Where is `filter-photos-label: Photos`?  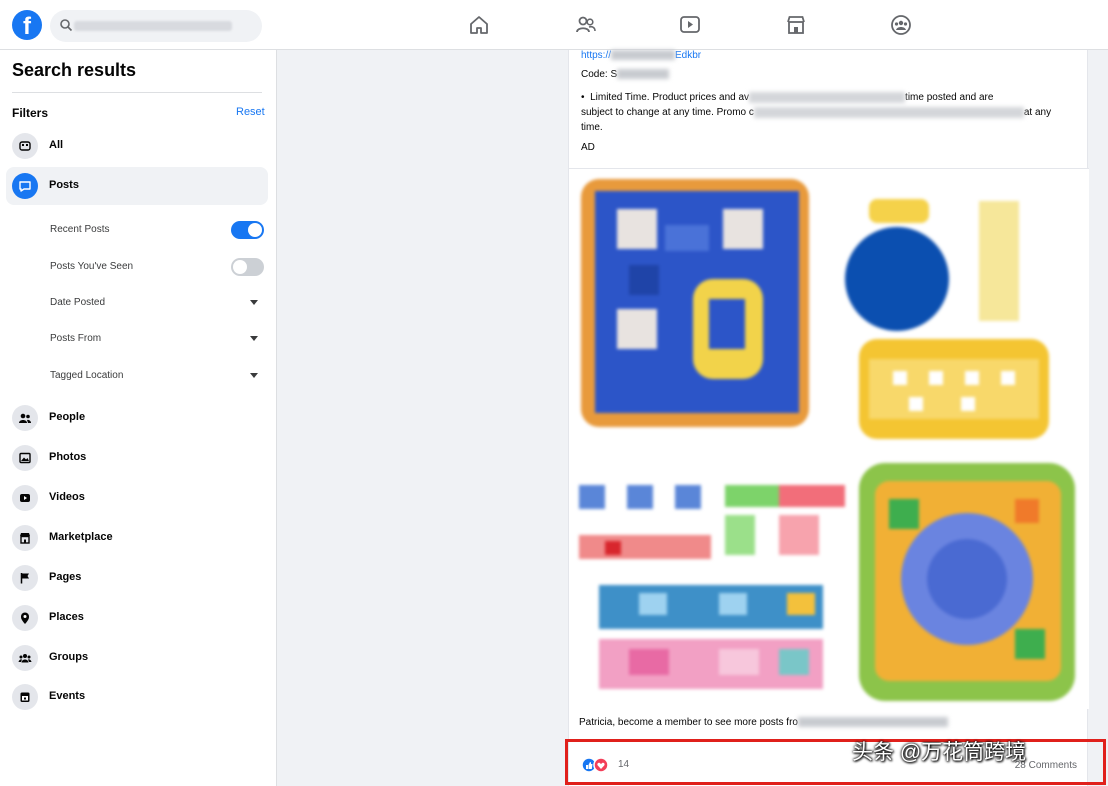
filter-photos-label: Photos is located at coordinates (68, 457).